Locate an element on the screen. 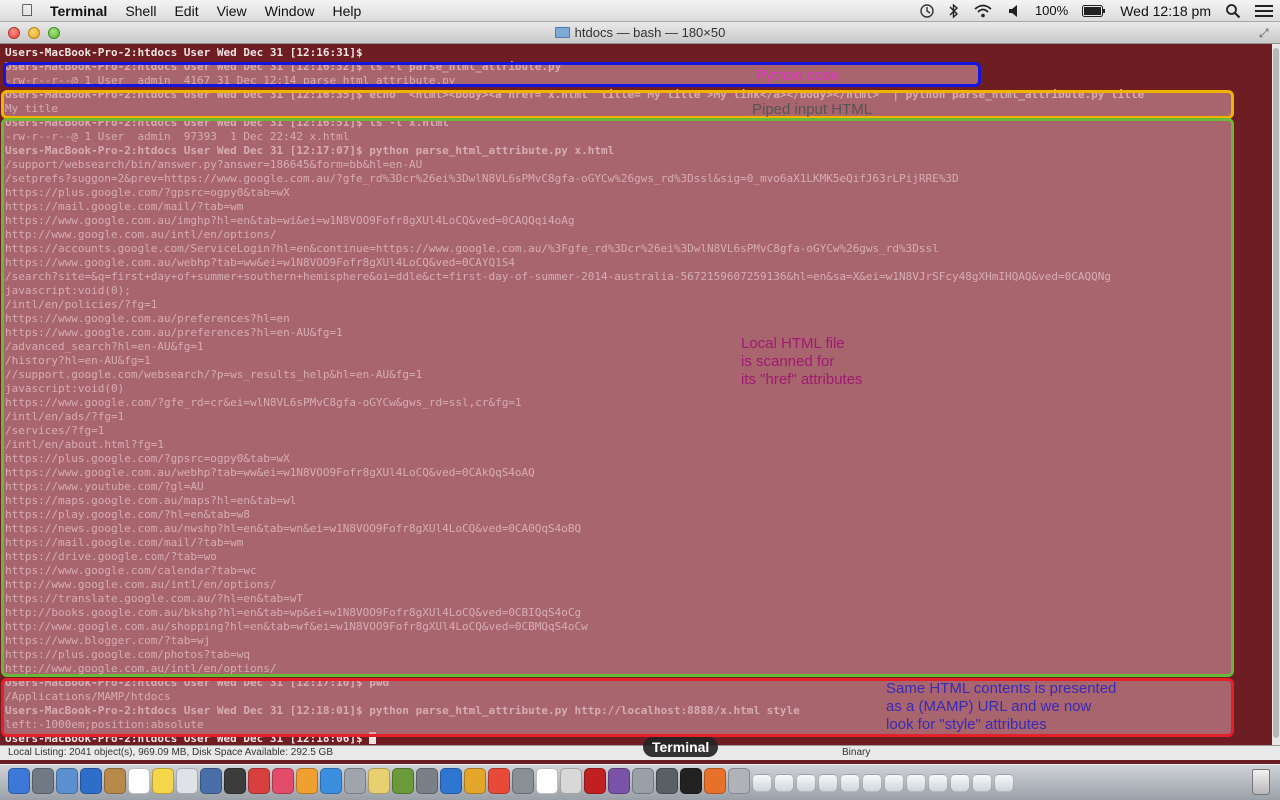 Image resolution: width=1280 pixels, height=800 pixels. dock-icons is located at coordinates (511, 781).